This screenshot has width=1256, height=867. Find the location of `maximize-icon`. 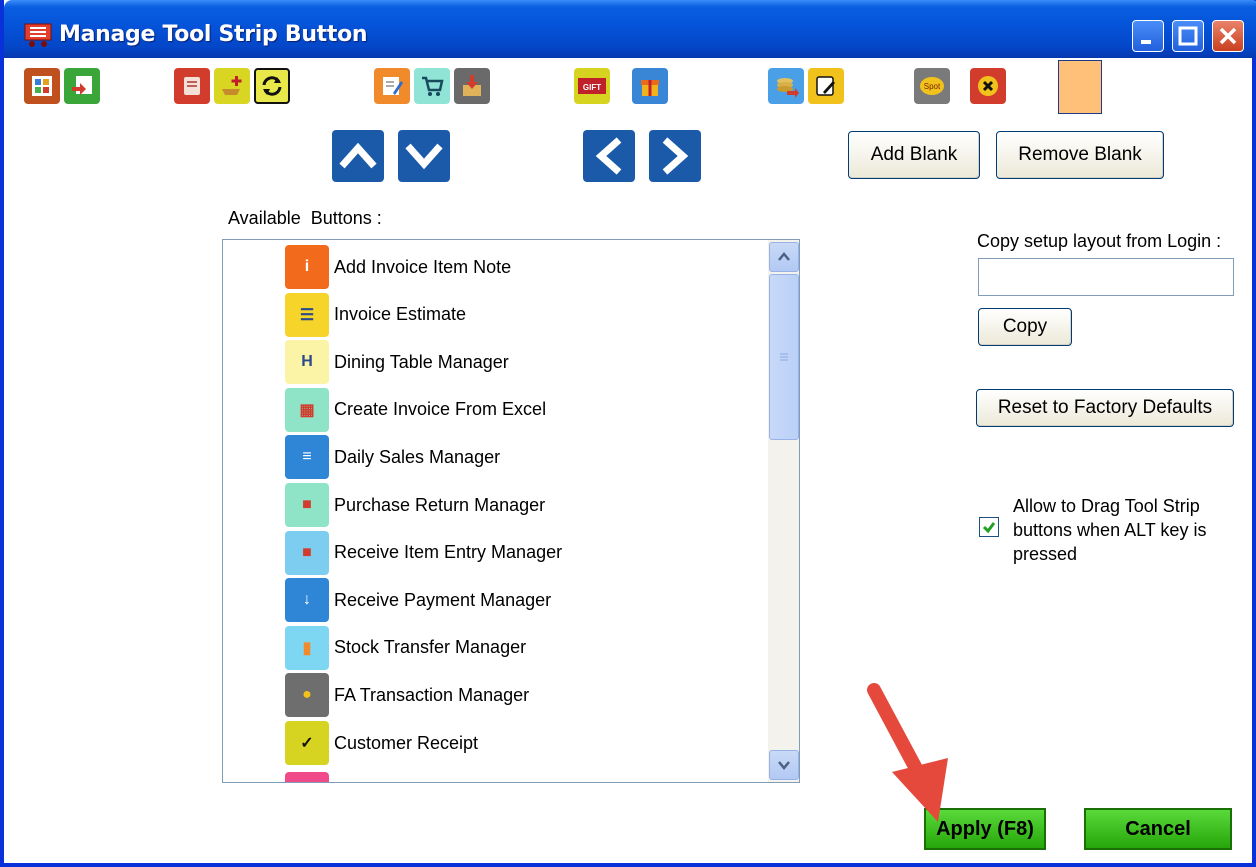

maximize-icon is located at coordinates (1188, 36).